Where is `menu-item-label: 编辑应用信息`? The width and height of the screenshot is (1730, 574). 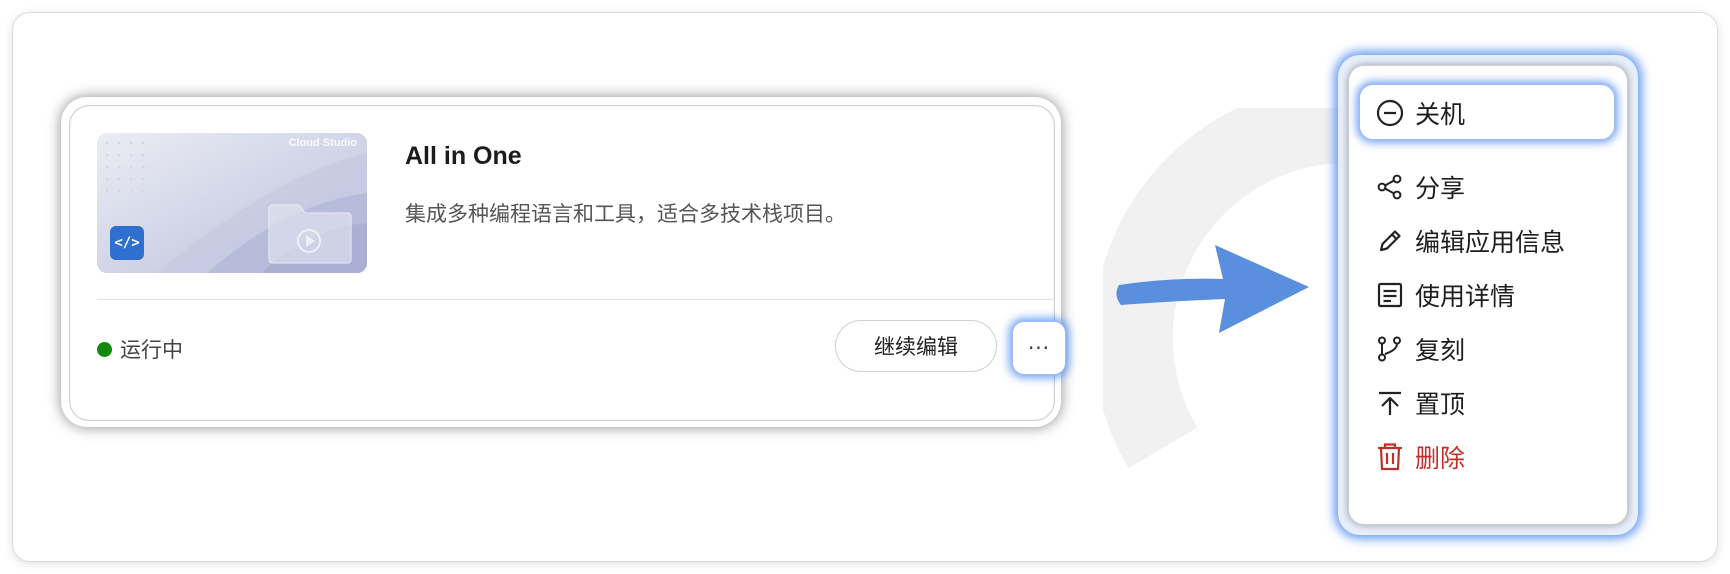
menu-item-label: 编辑应用信息 is located at coordinates (1490, 242).